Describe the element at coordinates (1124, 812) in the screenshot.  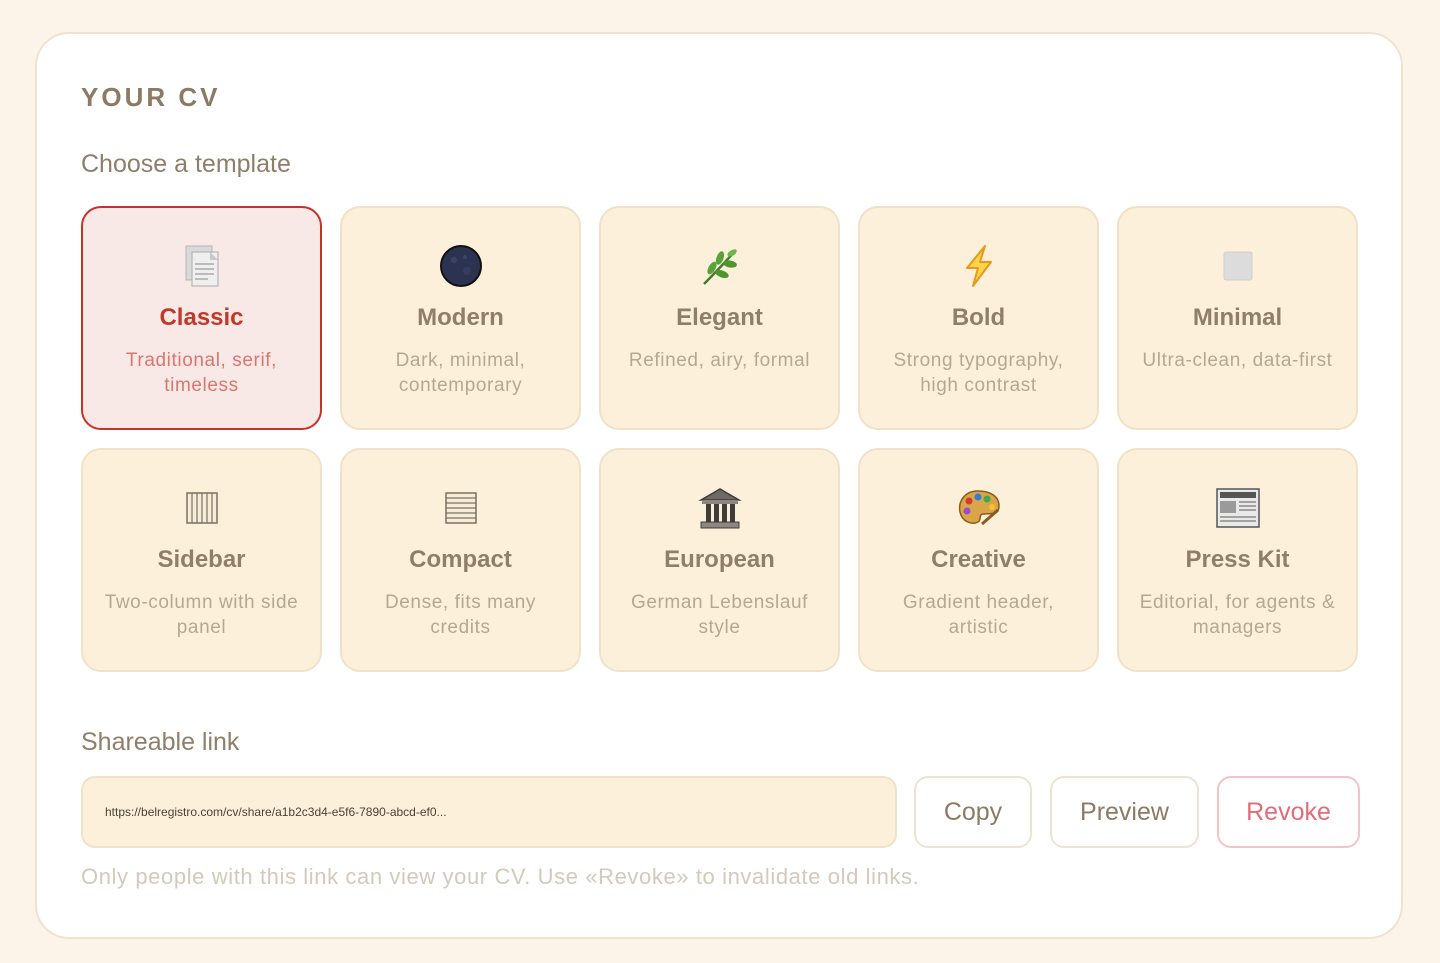
I see `preview-button: Preview` at that location.